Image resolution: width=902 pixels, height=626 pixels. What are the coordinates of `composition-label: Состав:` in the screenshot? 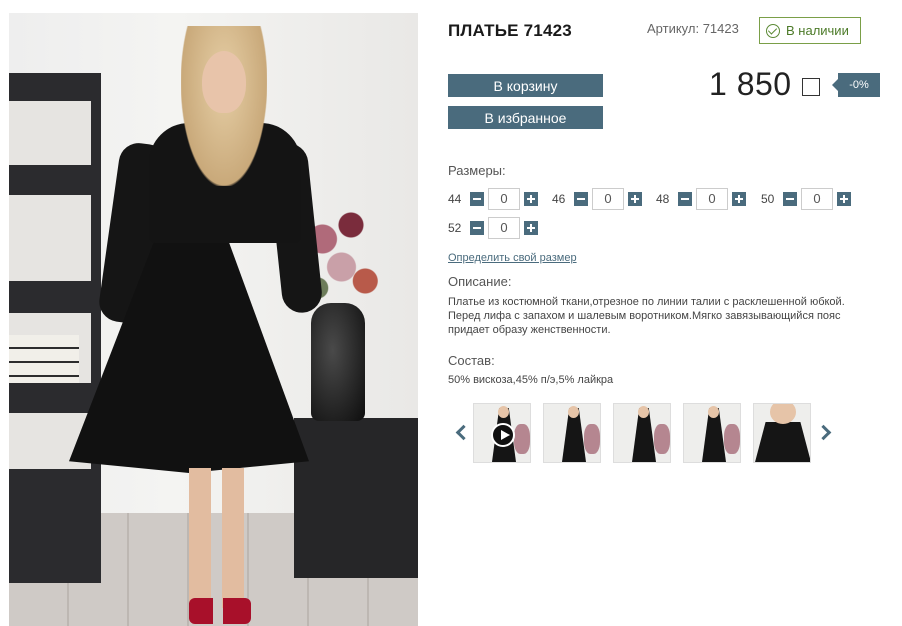 It's located at (471, 360).